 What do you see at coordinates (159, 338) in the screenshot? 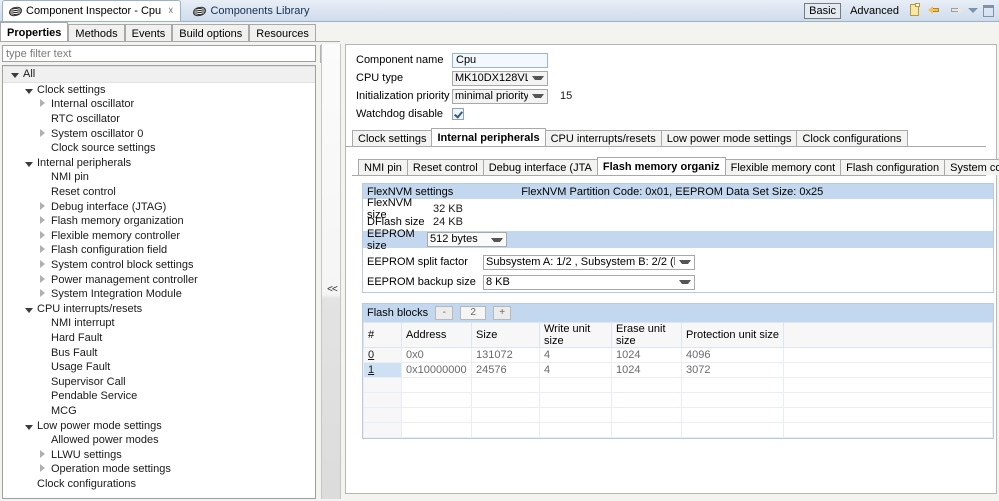
I see `tree-item: Hard Fault` at bounding box center [159, 338].